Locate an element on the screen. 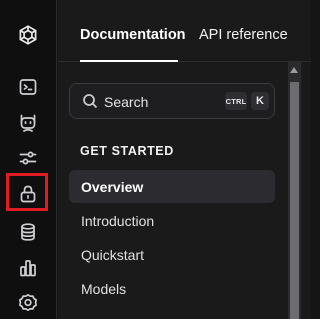  nav-item-quickstart: Quickstart is located at coordinates (172, 254).